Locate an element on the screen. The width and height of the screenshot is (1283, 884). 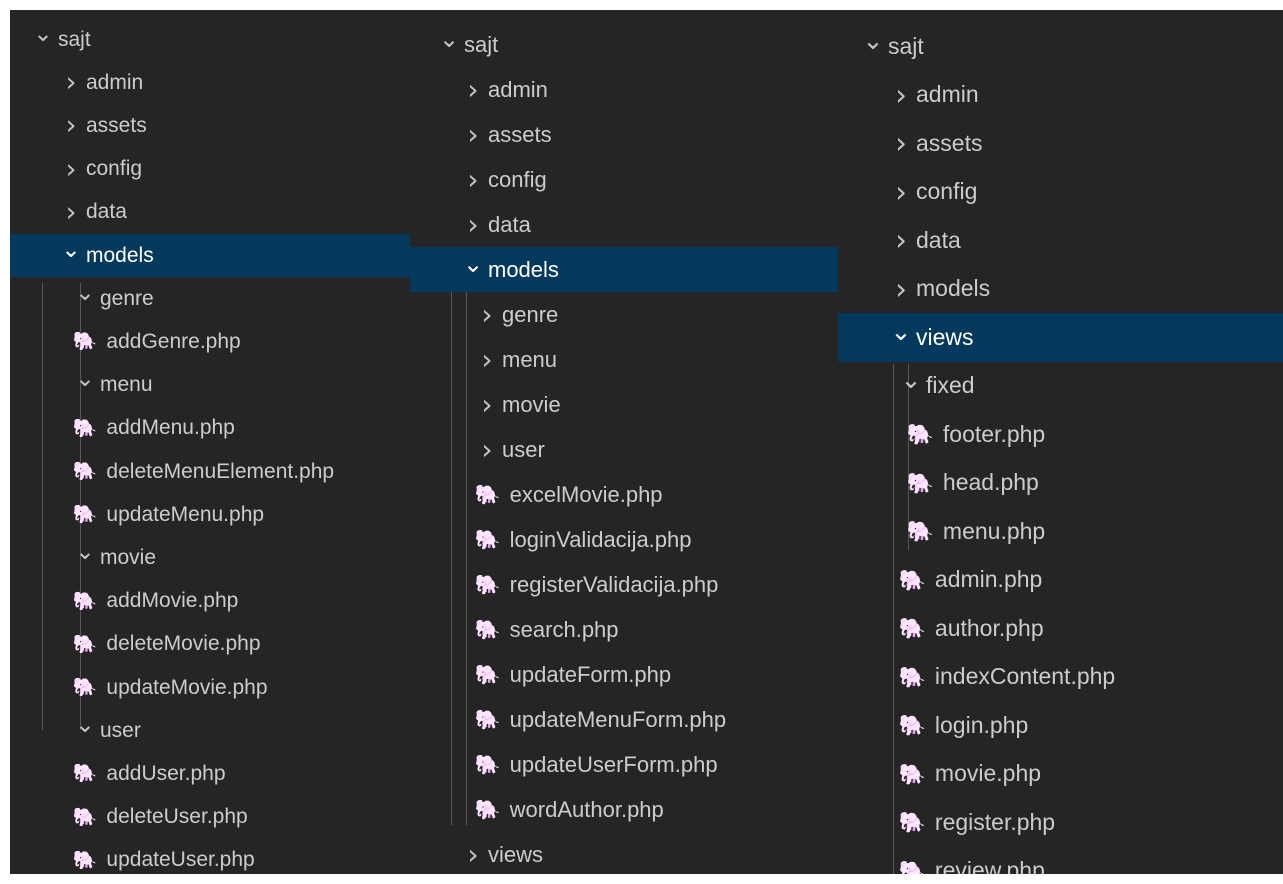
file-name: updateMenu.php is located at coordinates (185, 514).